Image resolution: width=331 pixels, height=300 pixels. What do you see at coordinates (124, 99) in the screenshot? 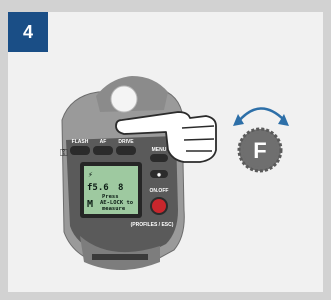
I see `light-sensor-icon` at bounding box center [124, 99].